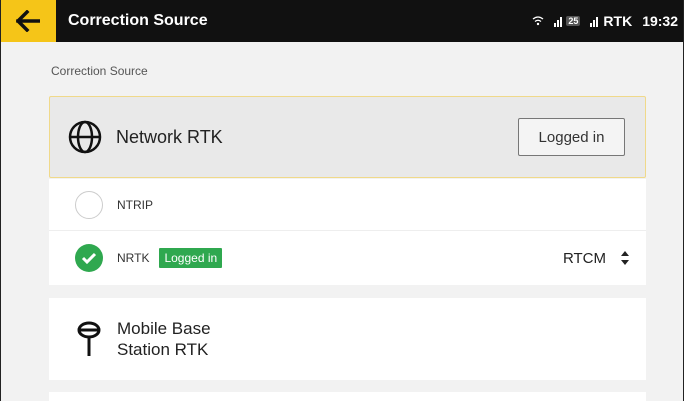  Describe the element at coordinates (347, 205) in the screenshot. I see `option-ntrip: NTRIP` at that location.